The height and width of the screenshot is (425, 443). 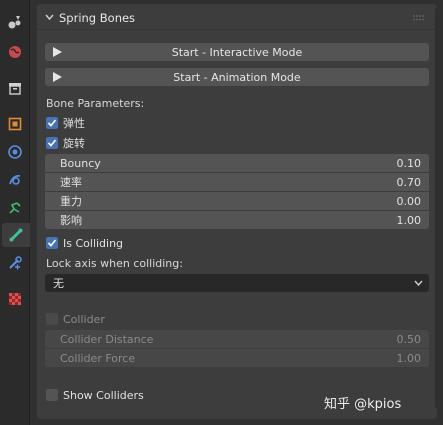 What do you see at coordinates (436, 208) in the screenshot?
I see `scrollbar` at bounding box center [436, 208].